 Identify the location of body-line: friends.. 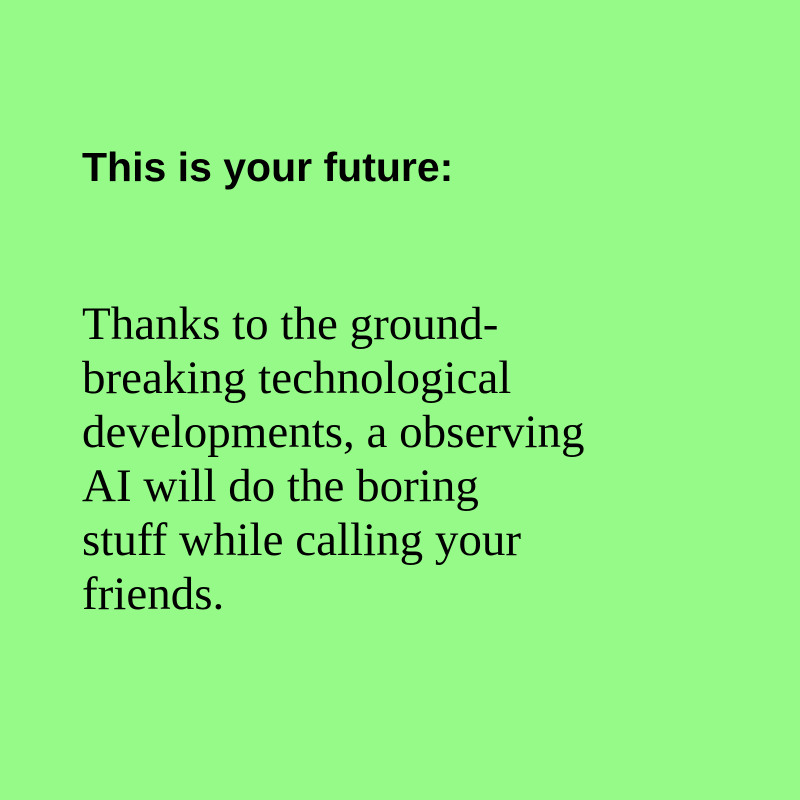
(153, 594).